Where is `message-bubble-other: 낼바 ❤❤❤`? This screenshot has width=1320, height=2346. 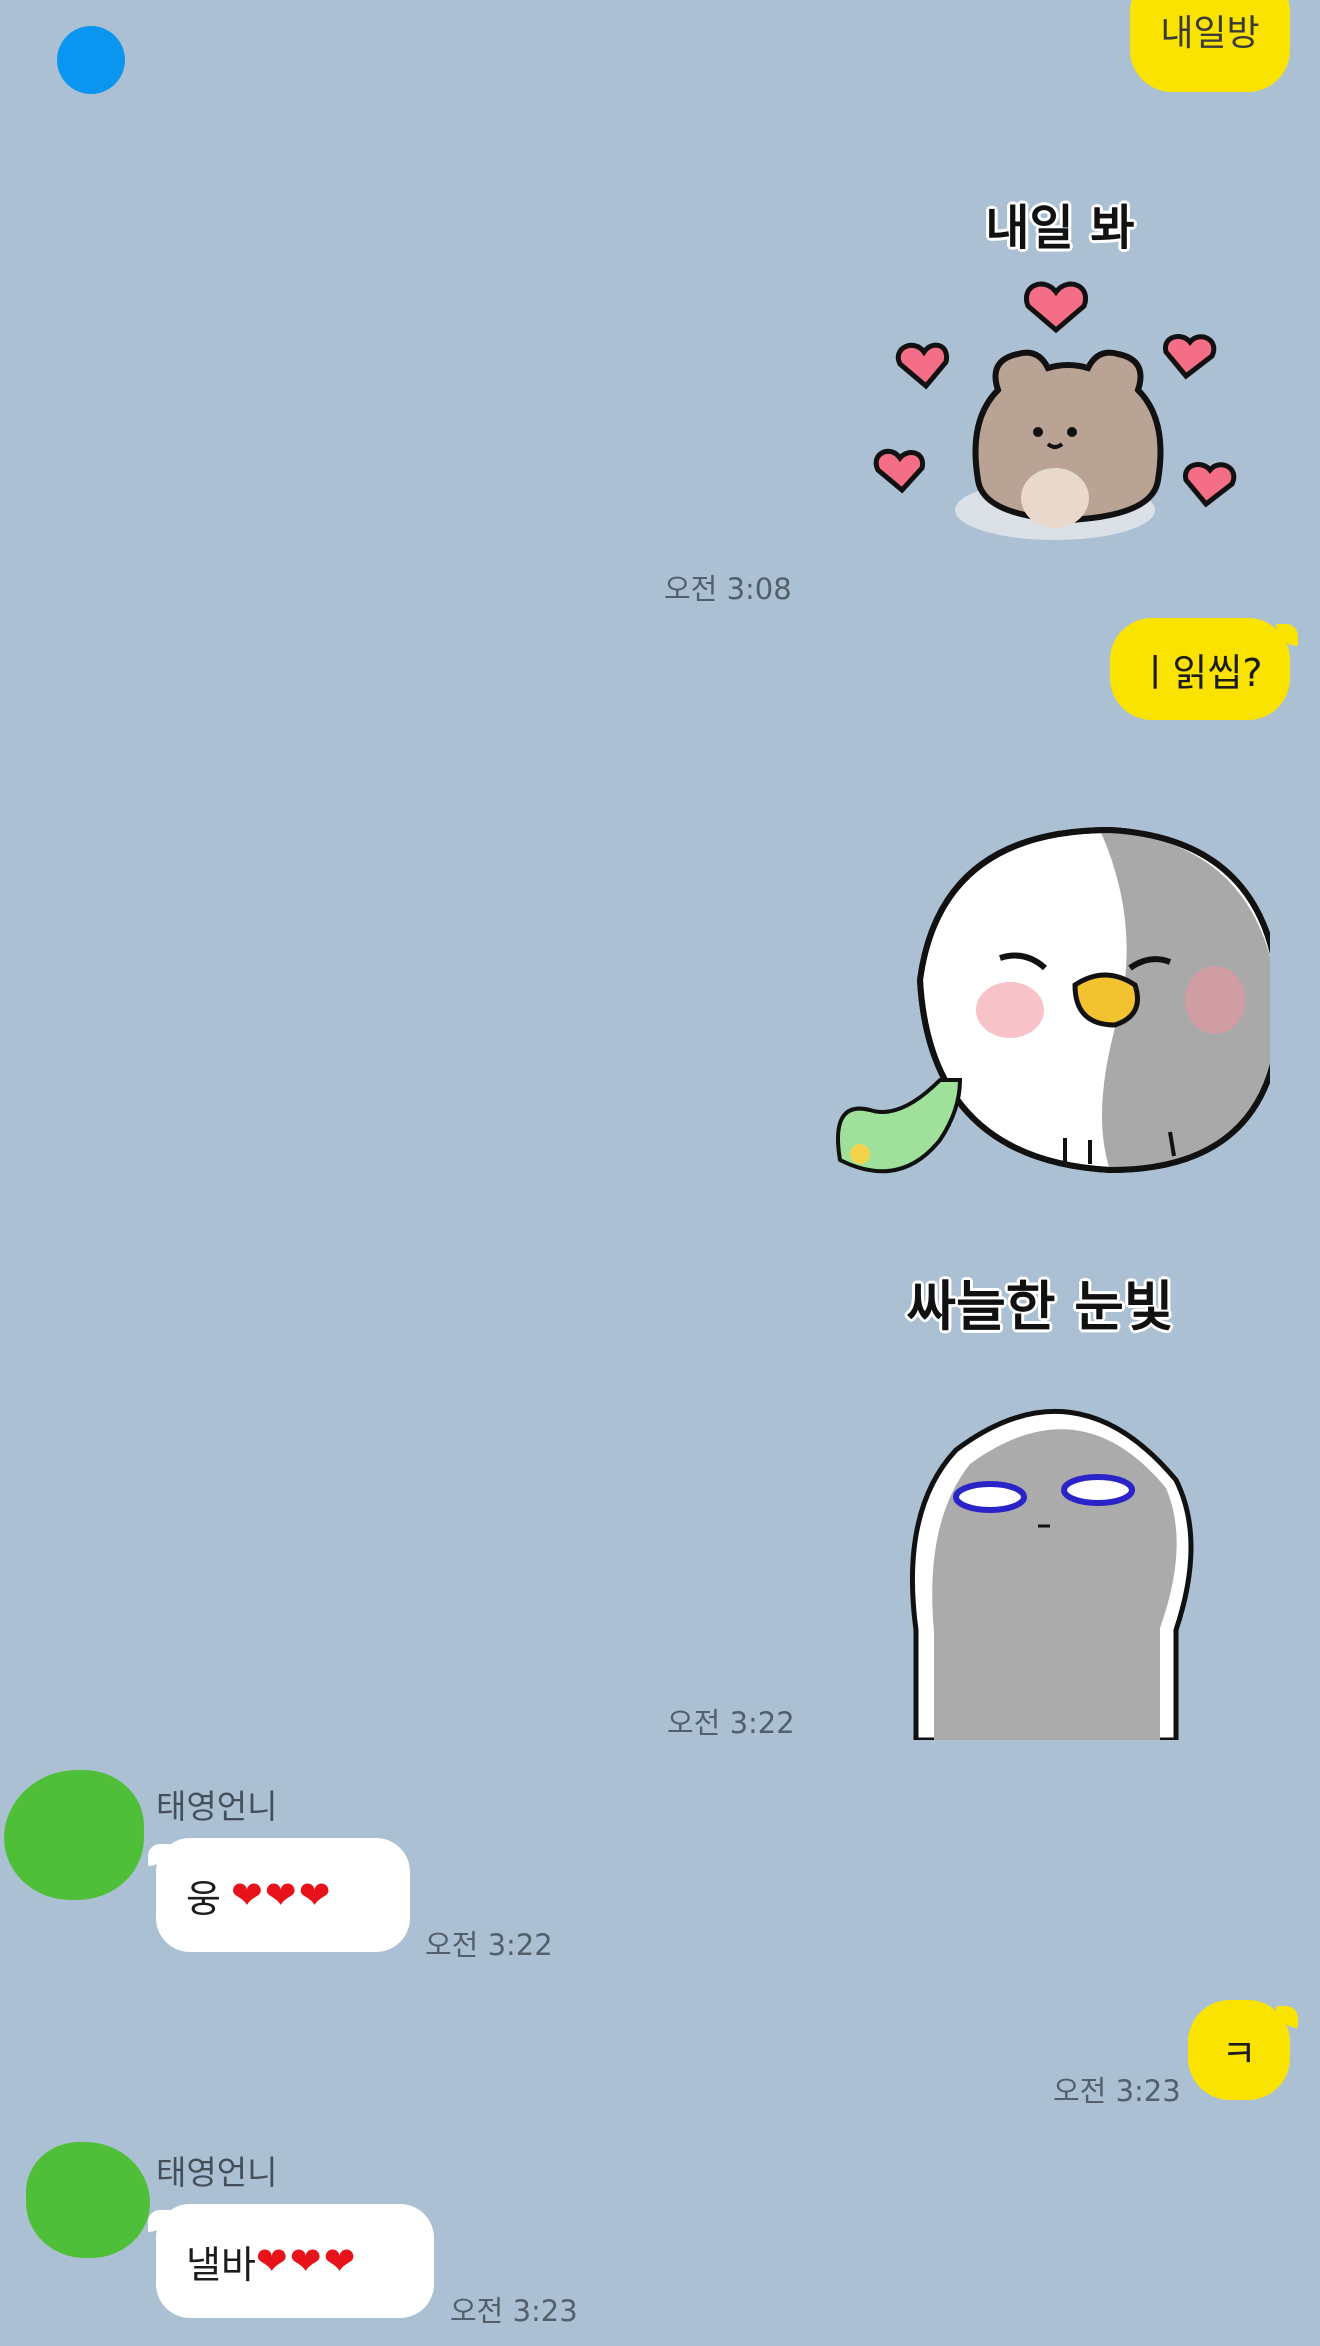
message-bubble-other: 낼바 ❤❤❤ is located at coordinates (291, 2261).